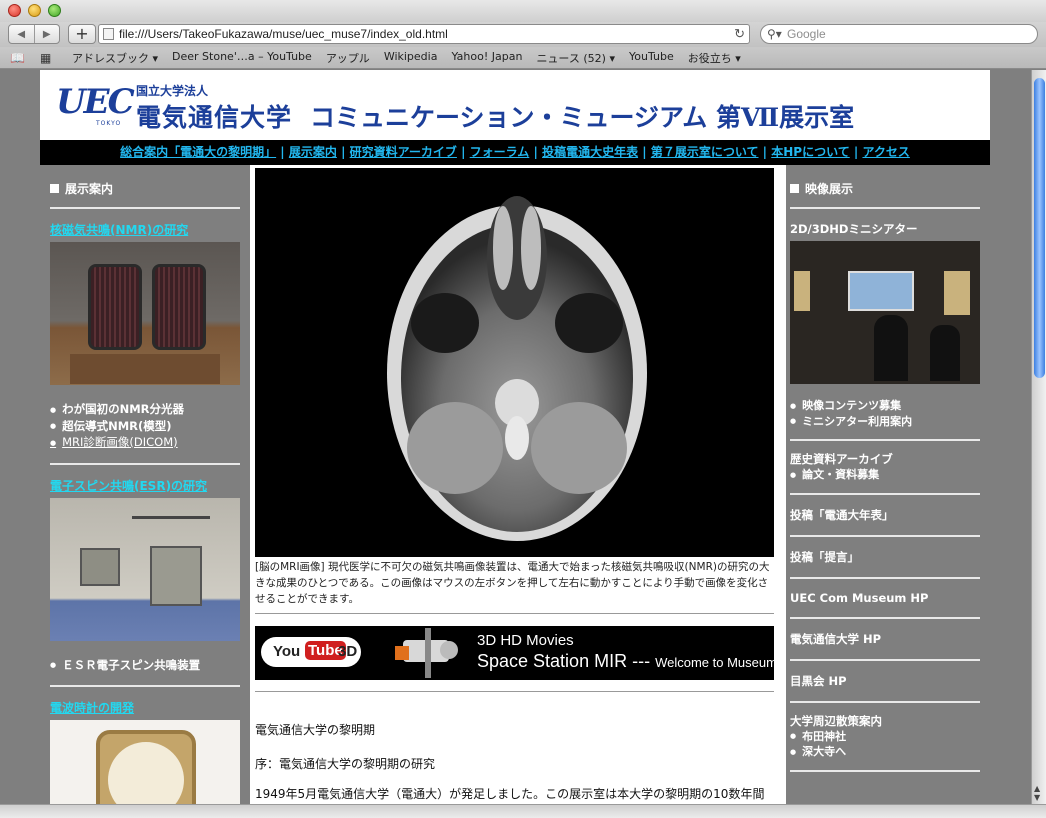  I want to click on esr-console, so click(100, 566).